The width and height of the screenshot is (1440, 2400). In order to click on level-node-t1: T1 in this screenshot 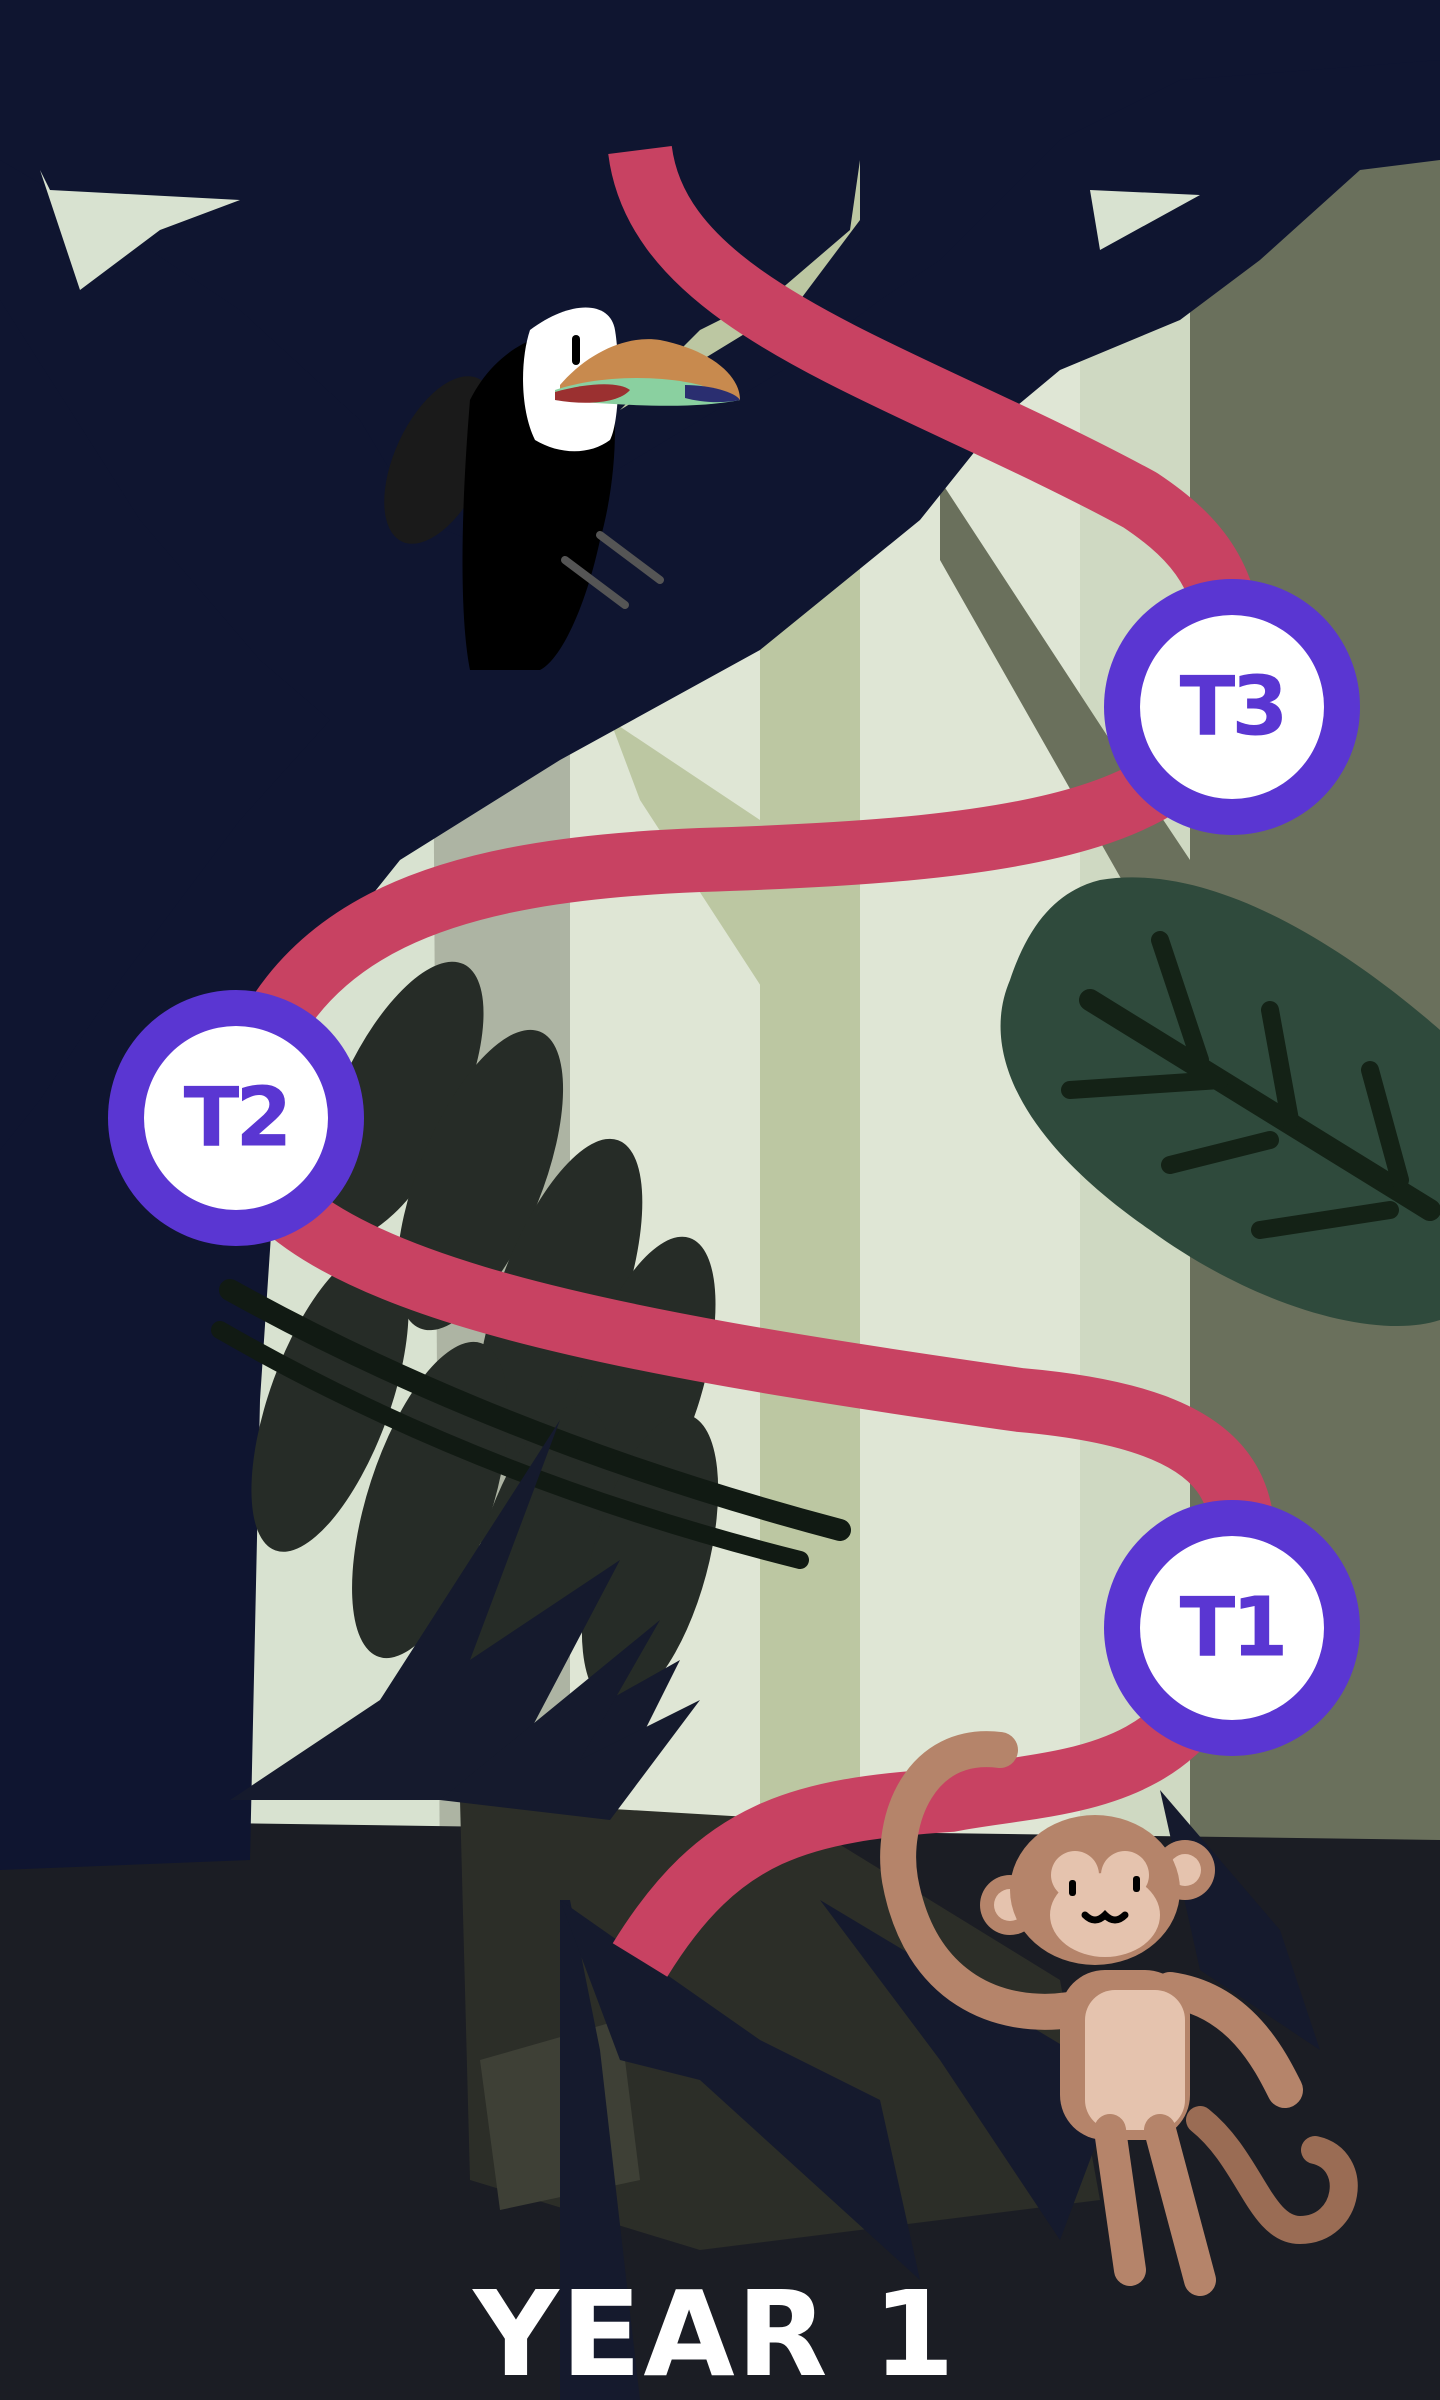, I will do `click(1232, 1628)`.